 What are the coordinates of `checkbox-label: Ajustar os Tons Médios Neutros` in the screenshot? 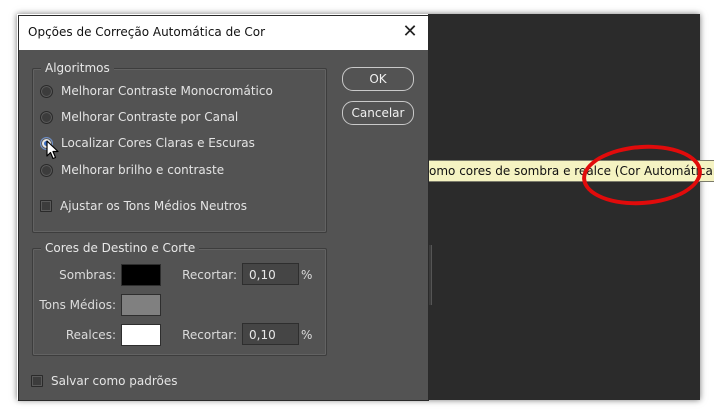 It's located at (153, 206).